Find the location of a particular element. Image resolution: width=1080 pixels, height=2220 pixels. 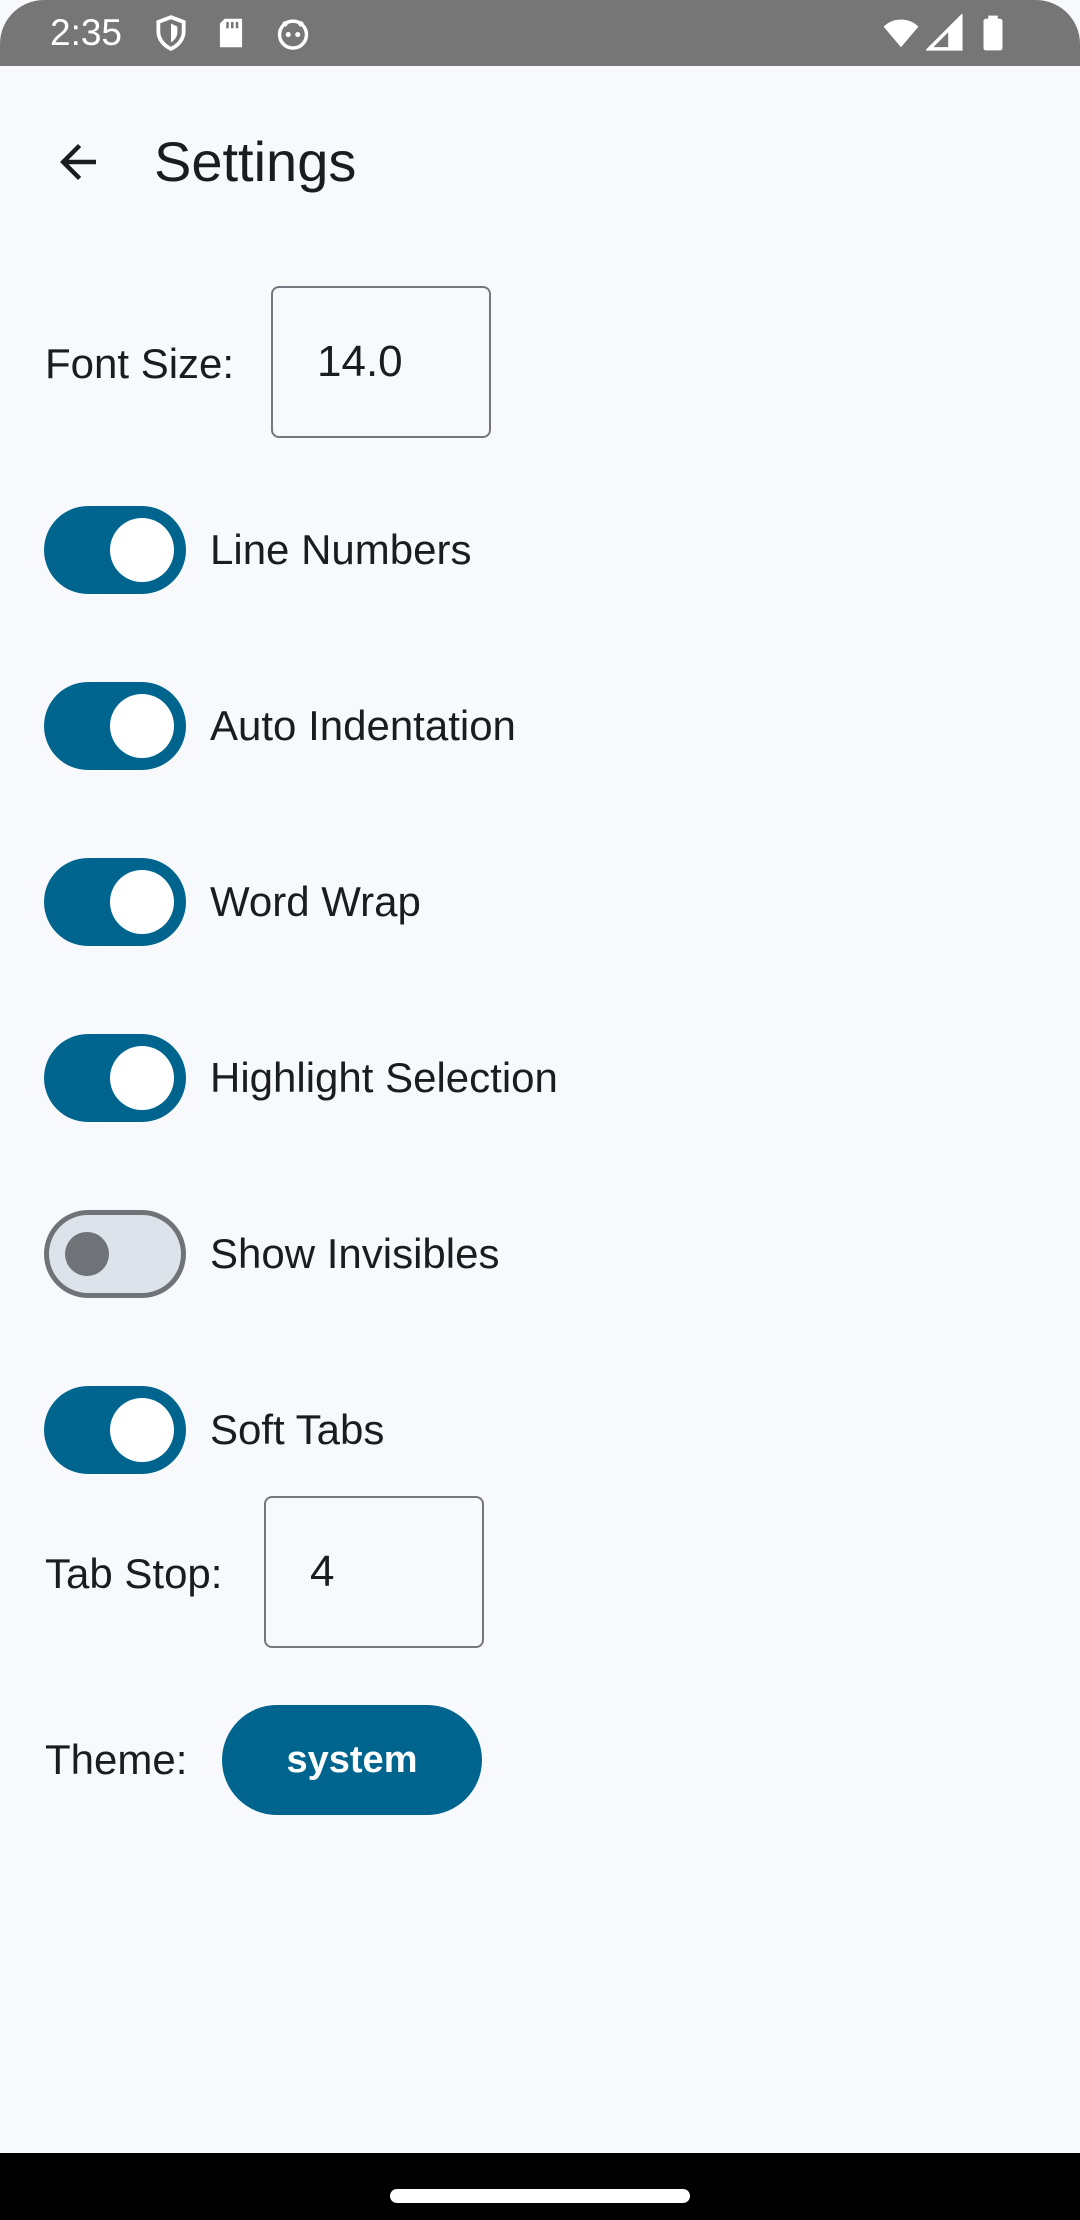

toggle-row-word-wrap: Word Wrap is located at coordinates (494, 902).